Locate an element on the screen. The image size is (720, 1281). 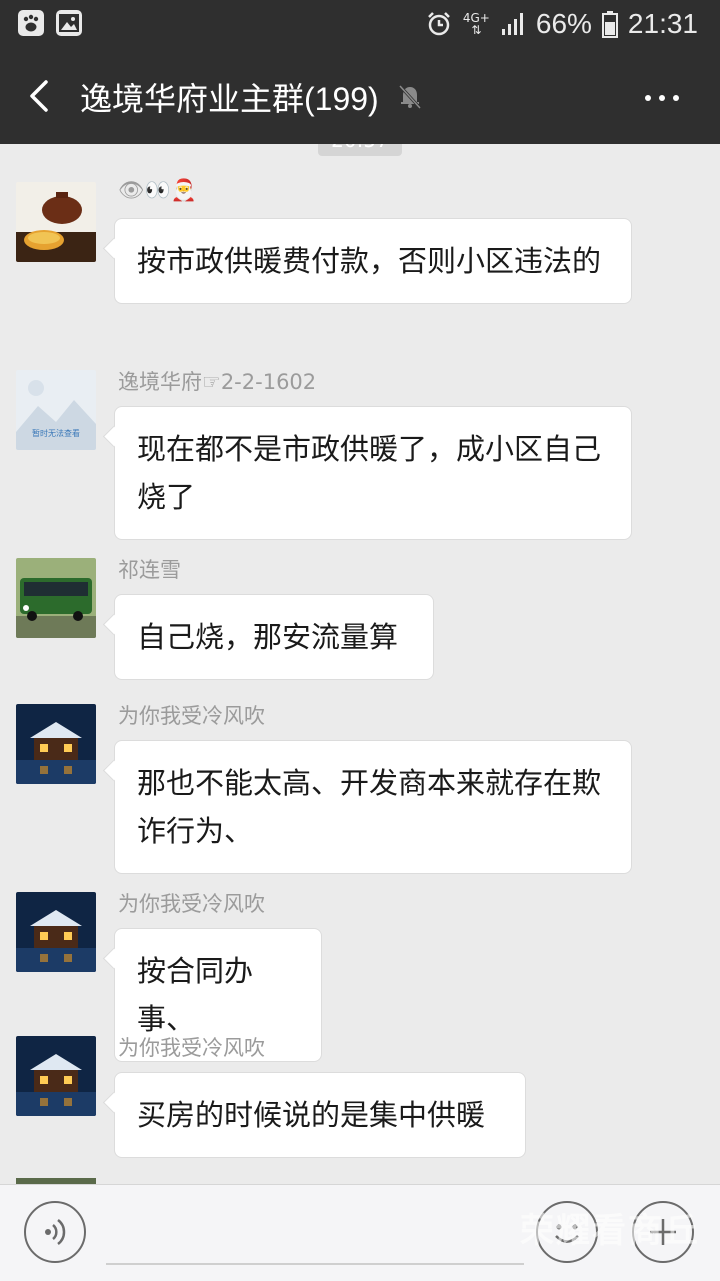
sender-name: 👁👀🎅 is located at coordinates (157, 190).